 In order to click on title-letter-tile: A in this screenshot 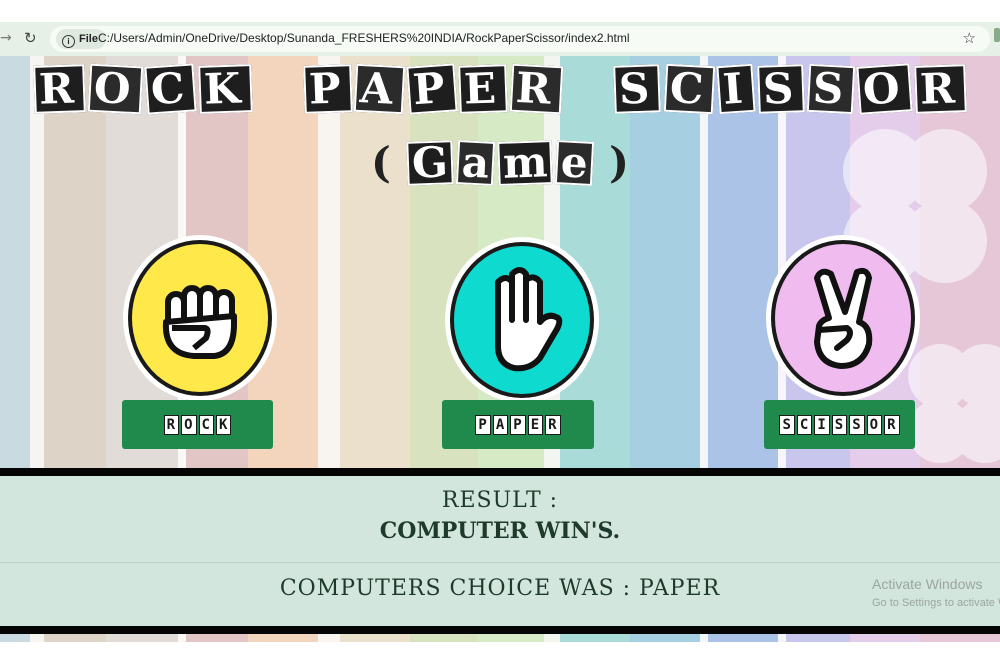, I will do `click(379, 89)`.